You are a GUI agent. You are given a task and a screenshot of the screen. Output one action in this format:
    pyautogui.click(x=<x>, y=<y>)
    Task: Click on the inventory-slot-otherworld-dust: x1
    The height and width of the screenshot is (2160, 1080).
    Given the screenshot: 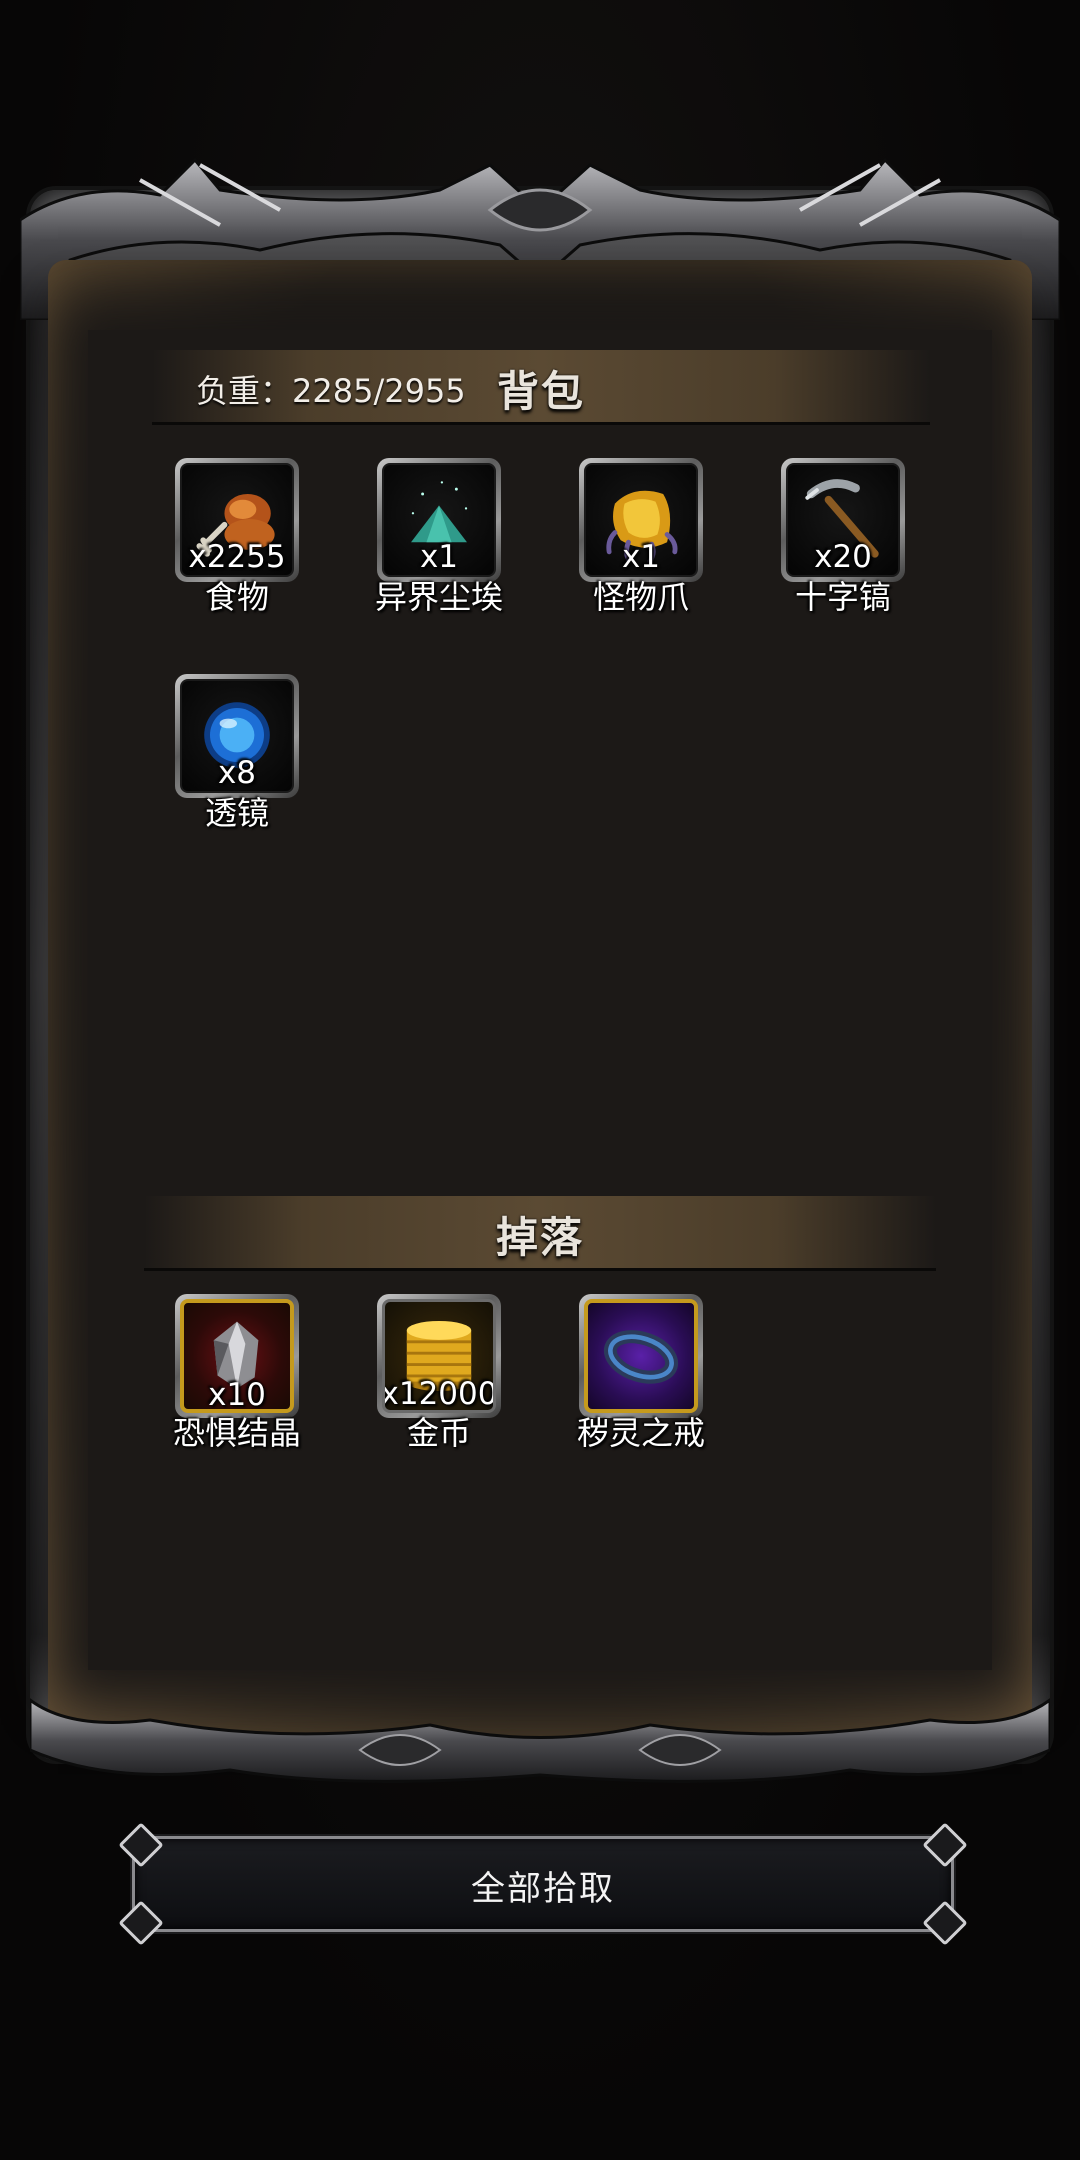 What is the action you would take?
    pyautogui.click(x=439, y=520)
    